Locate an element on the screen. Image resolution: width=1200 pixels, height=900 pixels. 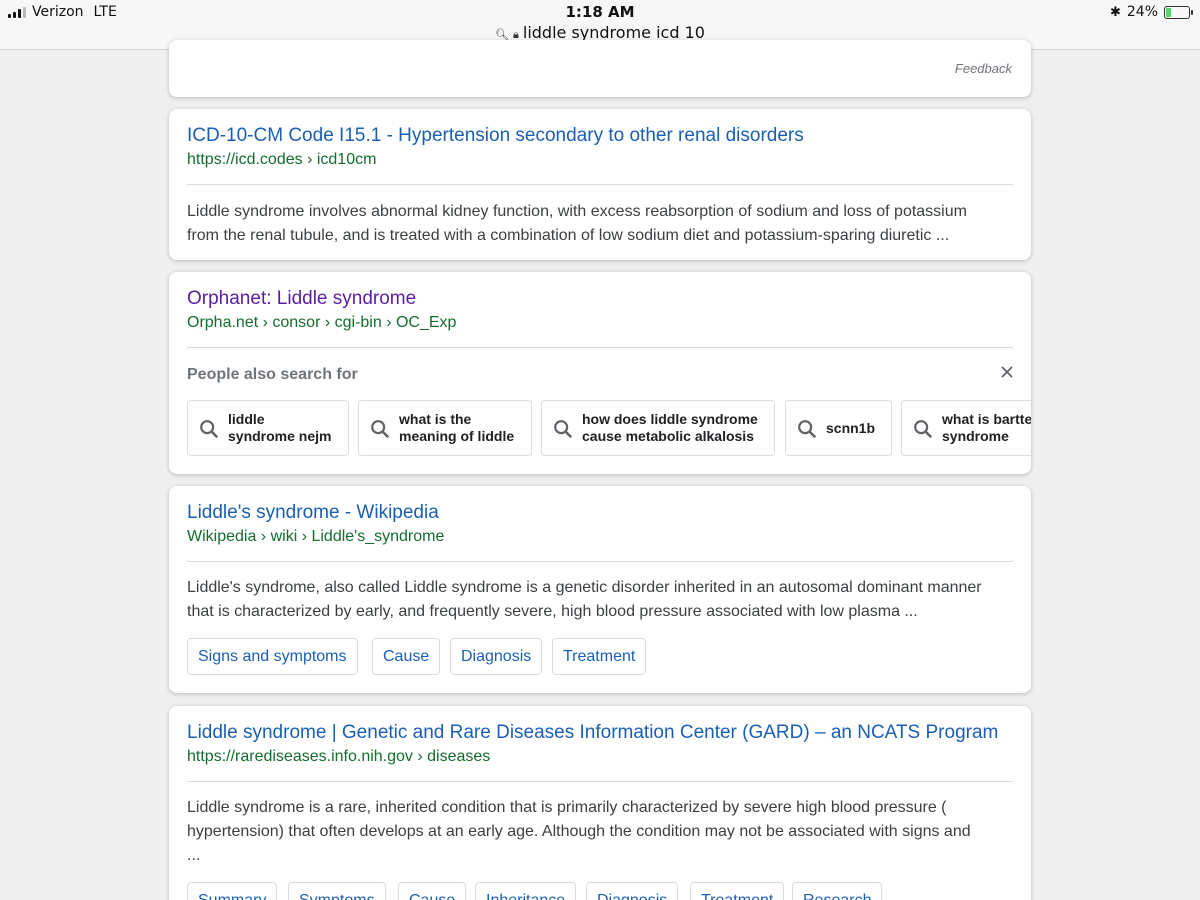
related-search-chip: what is bartter syndrome is located at coordinates (966, 428).